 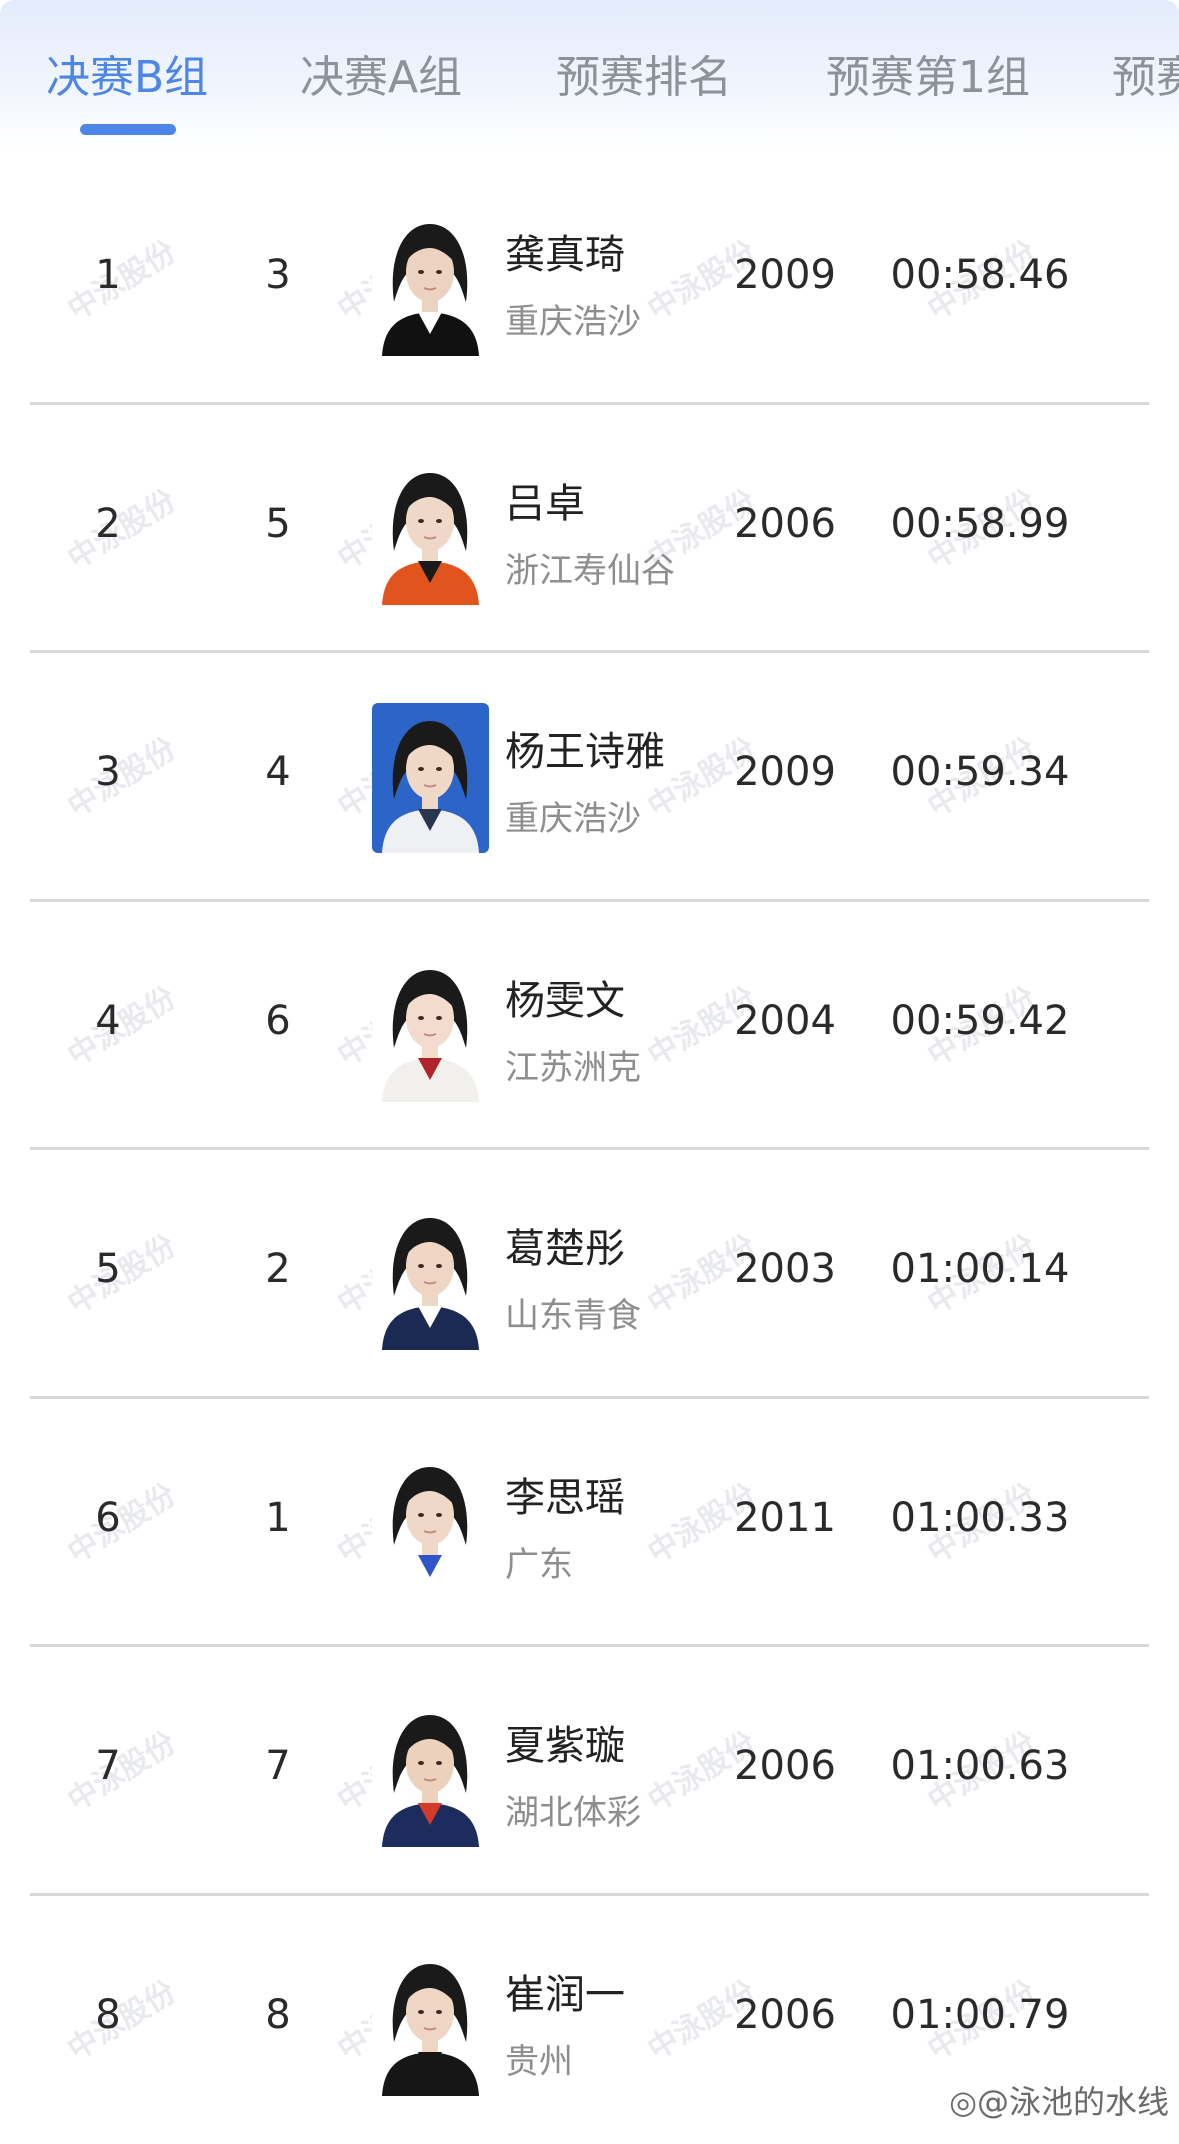 What do you see at coordinates (128, 129) in the screenshot?
I see `active-tab-indicator` at bounding box center [128, 129].